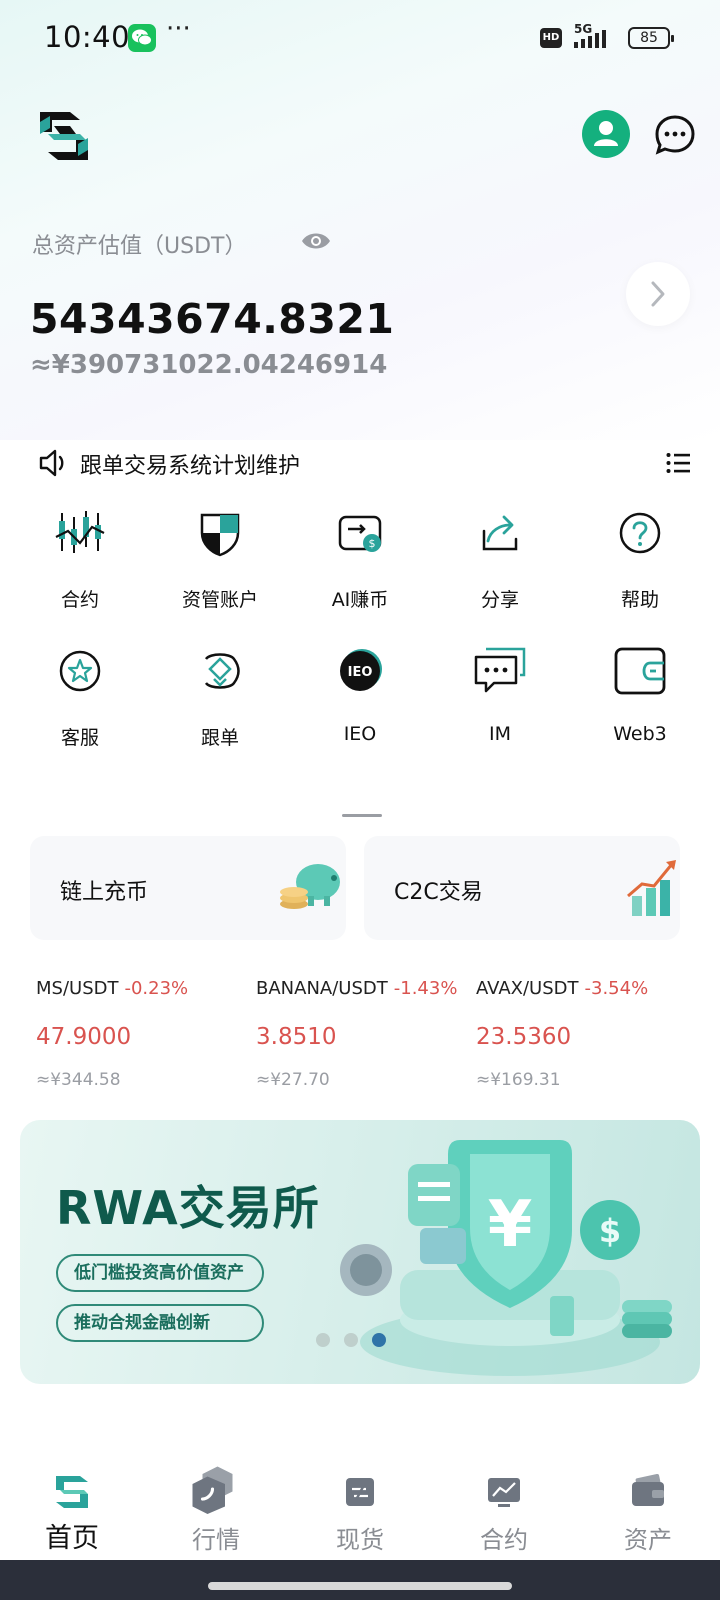  Describe the element at coordinates (438, 892) in the screenshot. I see `promo-label: C2C交易` at that location.